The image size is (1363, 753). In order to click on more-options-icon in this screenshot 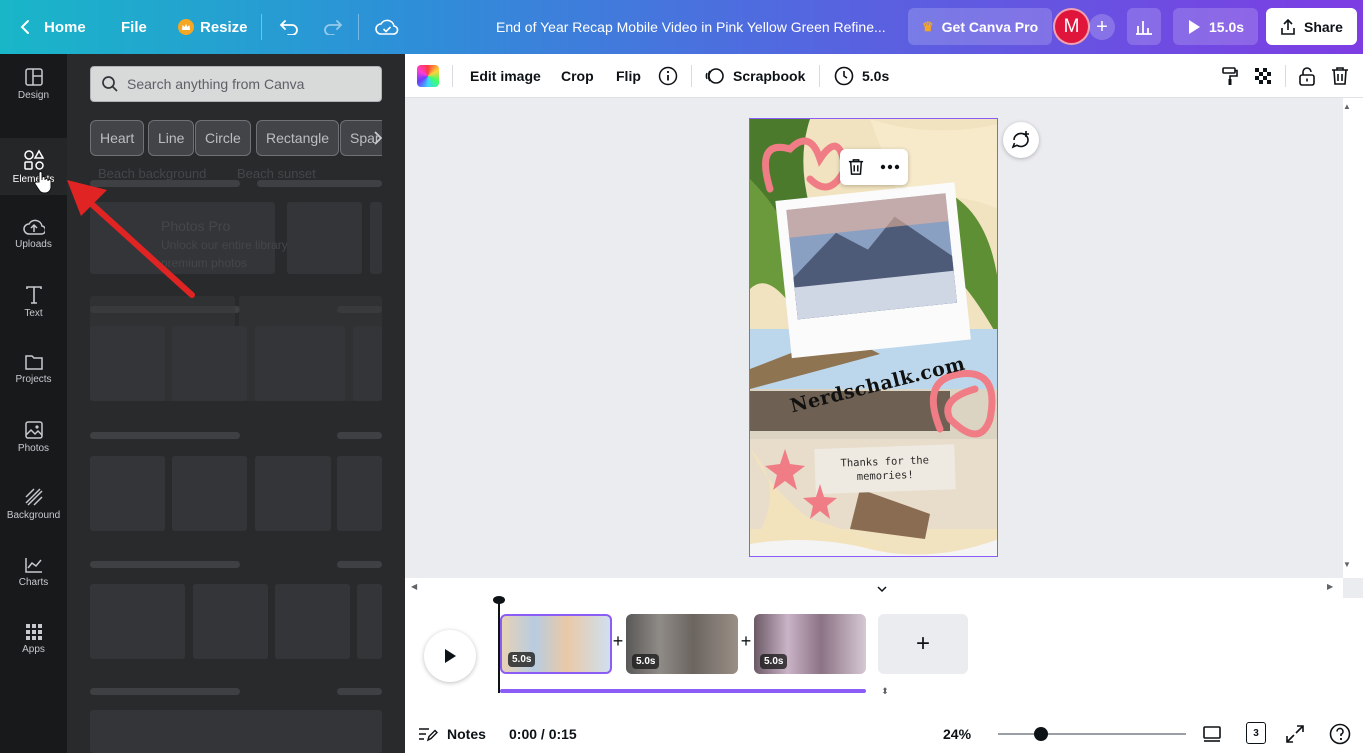, I will do `click(890, 167)`.